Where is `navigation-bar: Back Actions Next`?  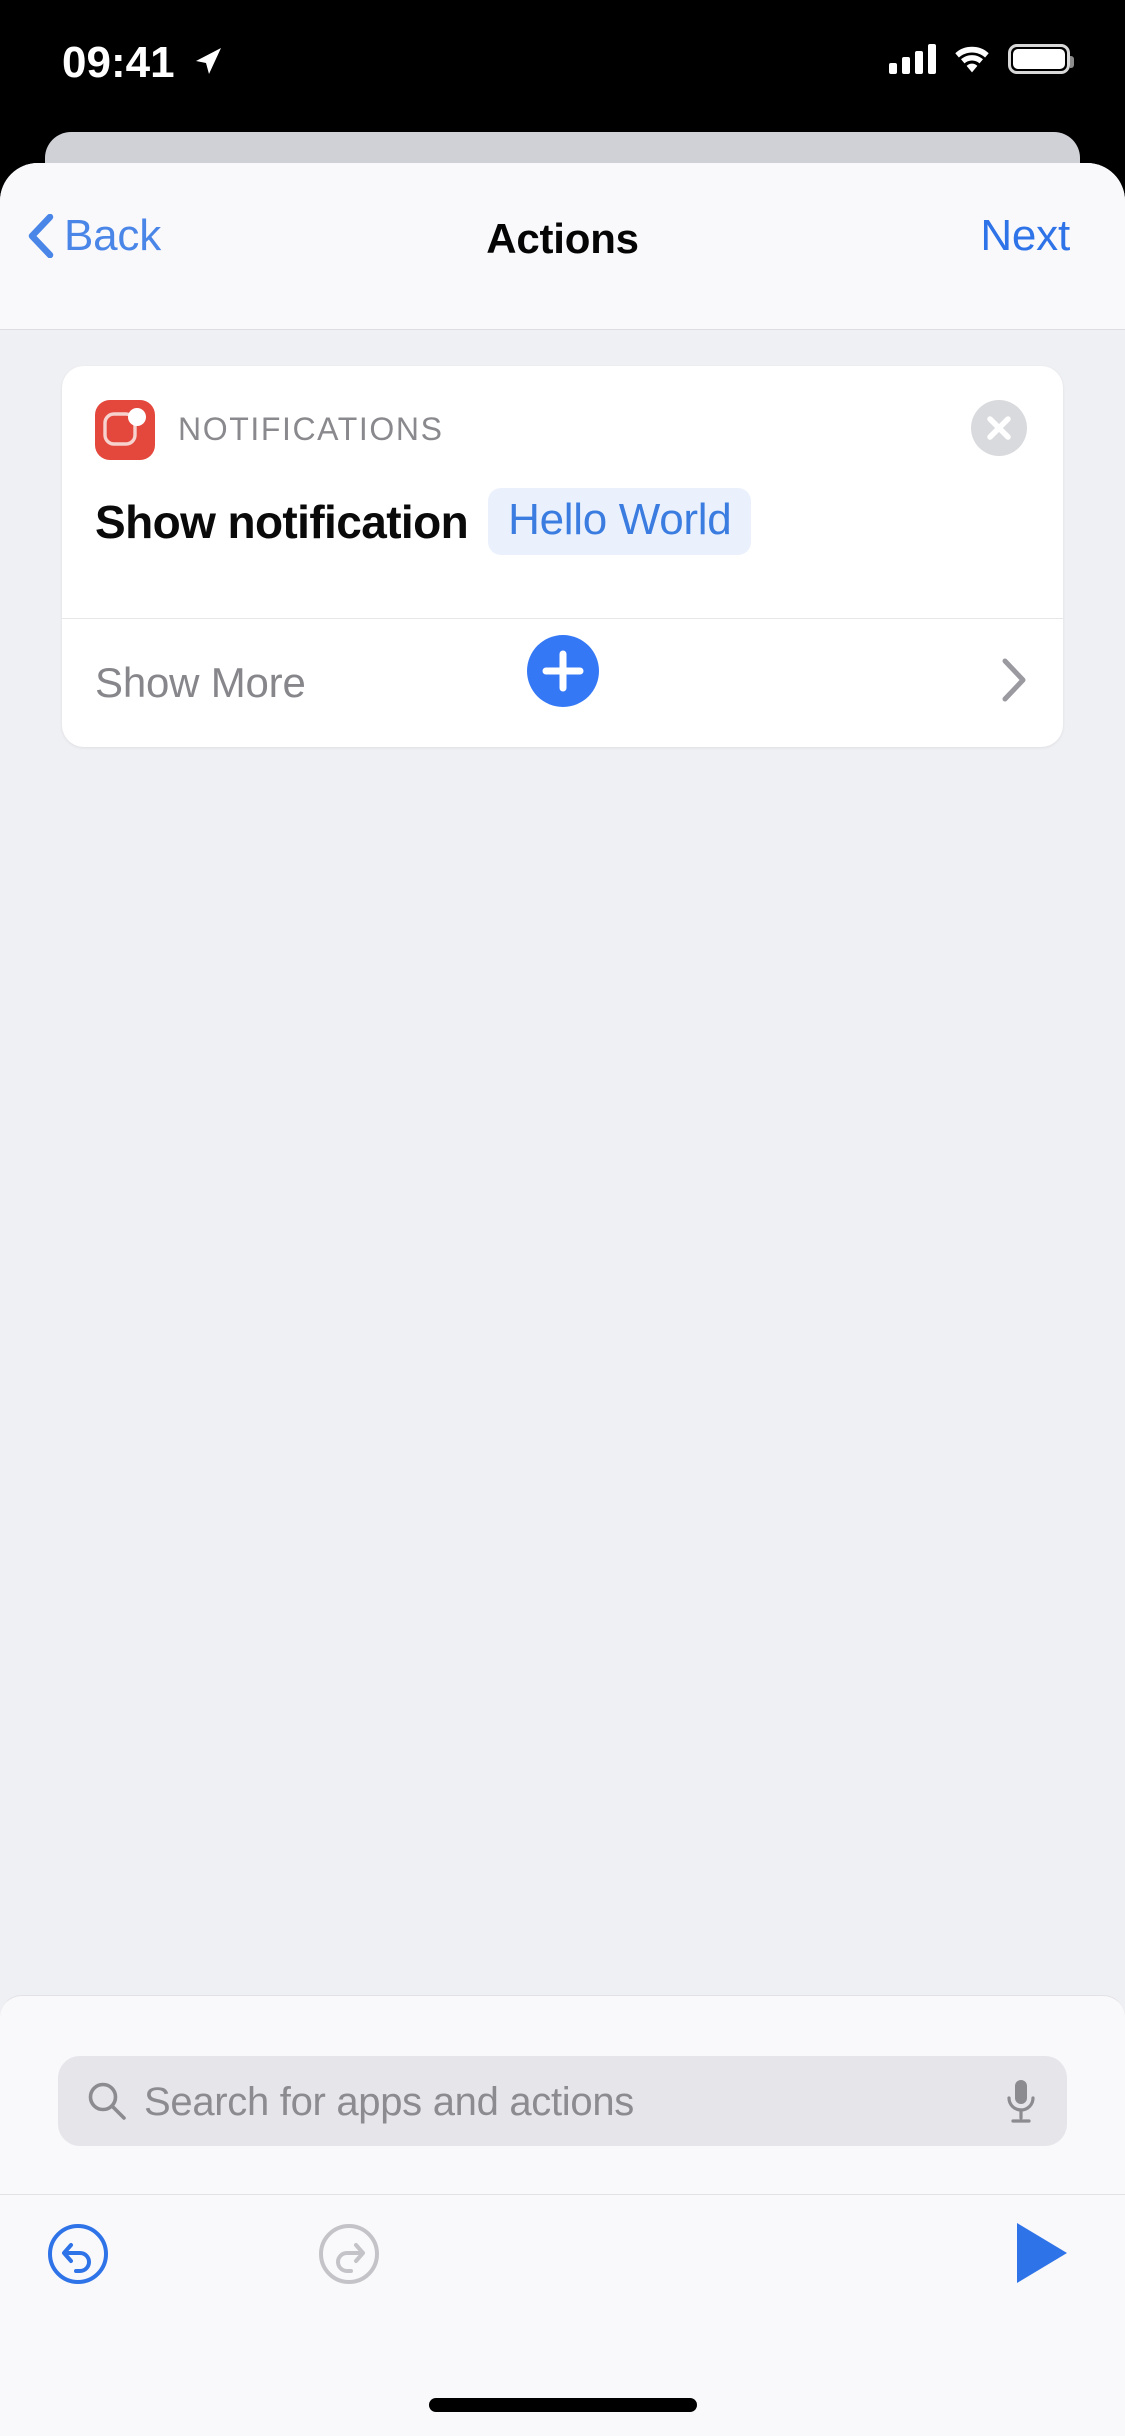 navigation-bar: Back Actions Next is located at coordinates (562, 246).